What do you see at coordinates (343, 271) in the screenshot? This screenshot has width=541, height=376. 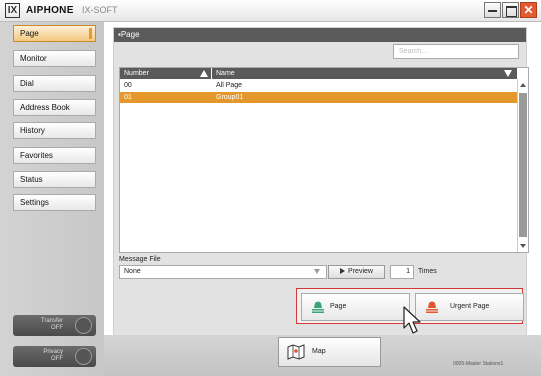 I see `play-icon` at bounding box center [343, 271].